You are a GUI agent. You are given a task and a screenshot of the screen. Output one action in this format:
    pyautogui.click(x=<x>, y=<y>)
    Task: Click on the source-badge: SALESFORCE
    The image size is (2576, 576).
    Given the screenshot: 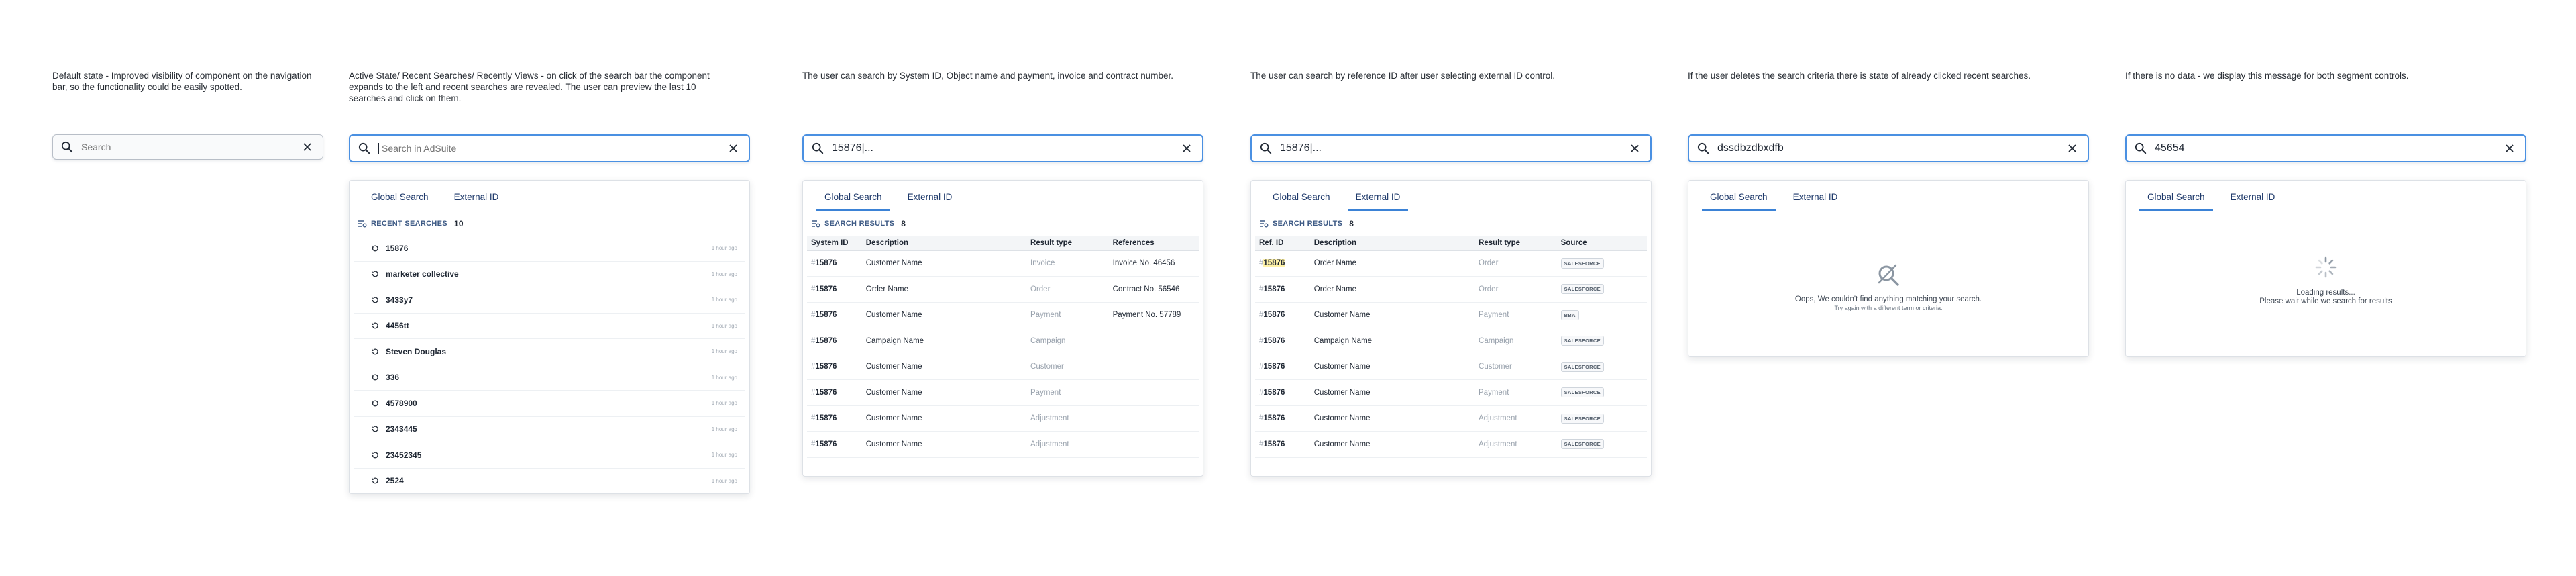 What is the action you would take?
    pyautogui.click(x=1582, y=289)
    